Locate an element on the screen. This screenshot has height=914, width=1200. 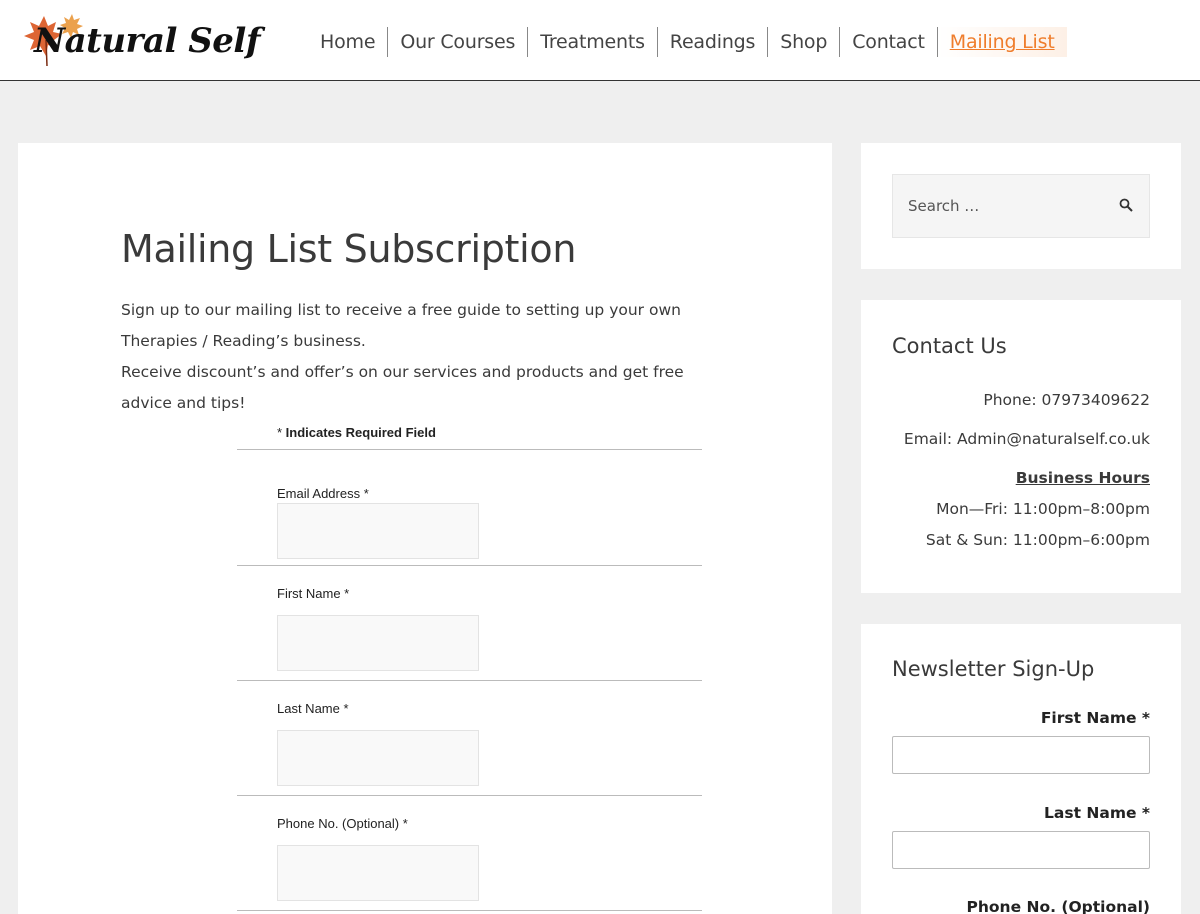
email-field-group: Email Address * is located at coordinates (469, 508).